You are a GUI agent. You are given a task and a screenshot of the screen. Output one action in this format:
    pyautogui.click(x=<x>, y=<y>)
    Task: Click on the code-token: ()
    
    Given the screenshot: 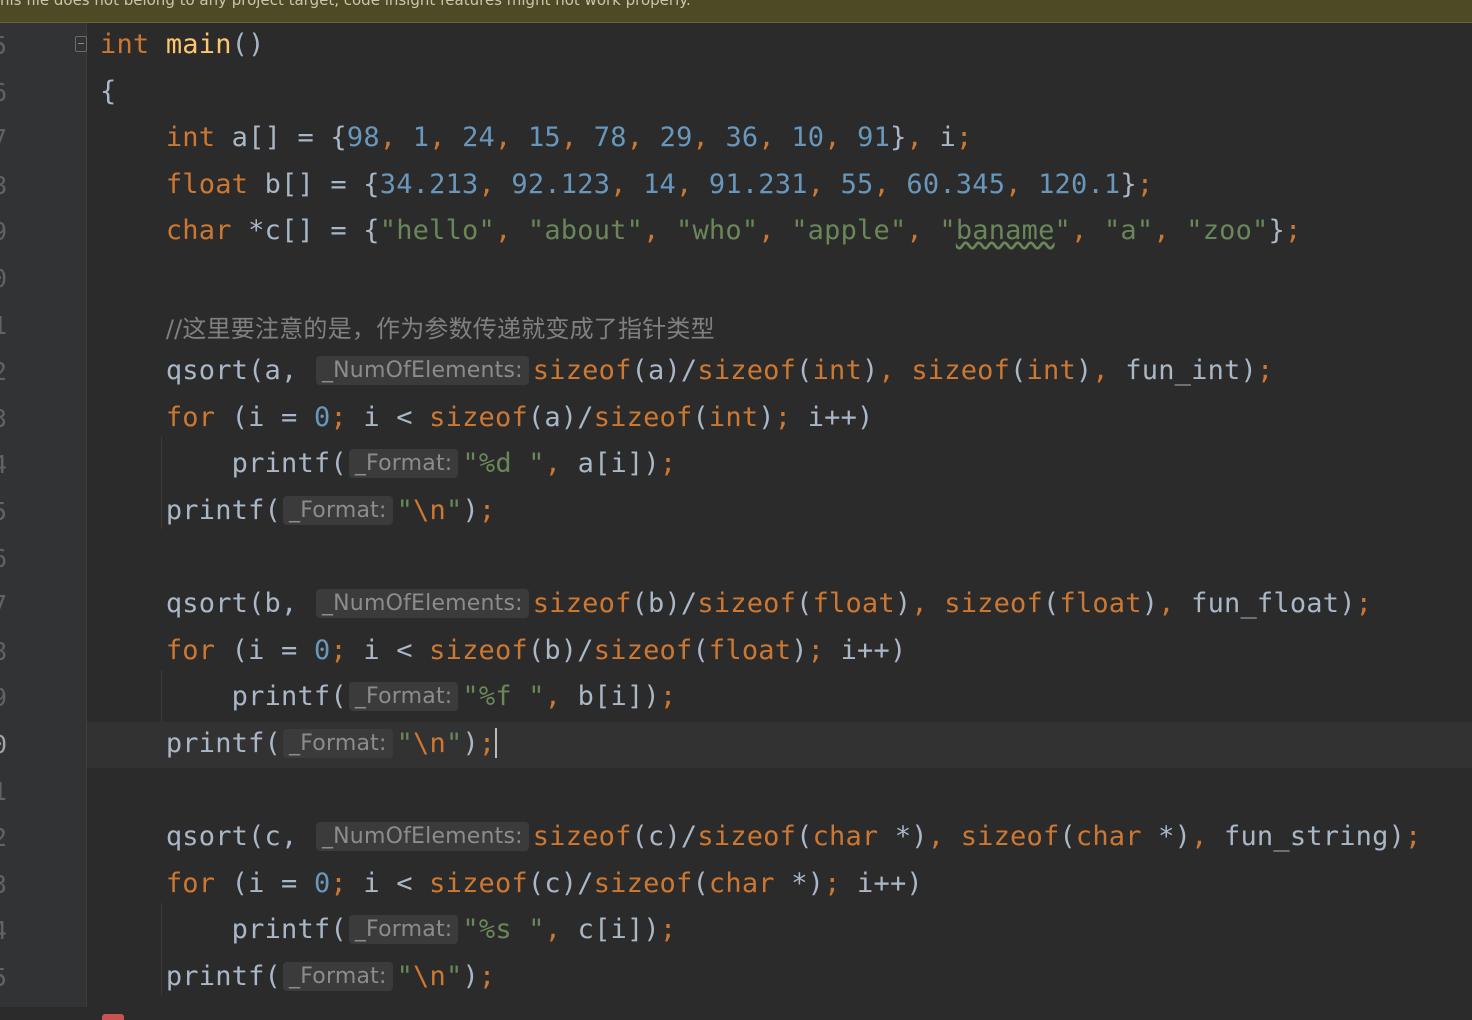 What is the action you would take?
    pyautogui.click(x=248, y=44)
    